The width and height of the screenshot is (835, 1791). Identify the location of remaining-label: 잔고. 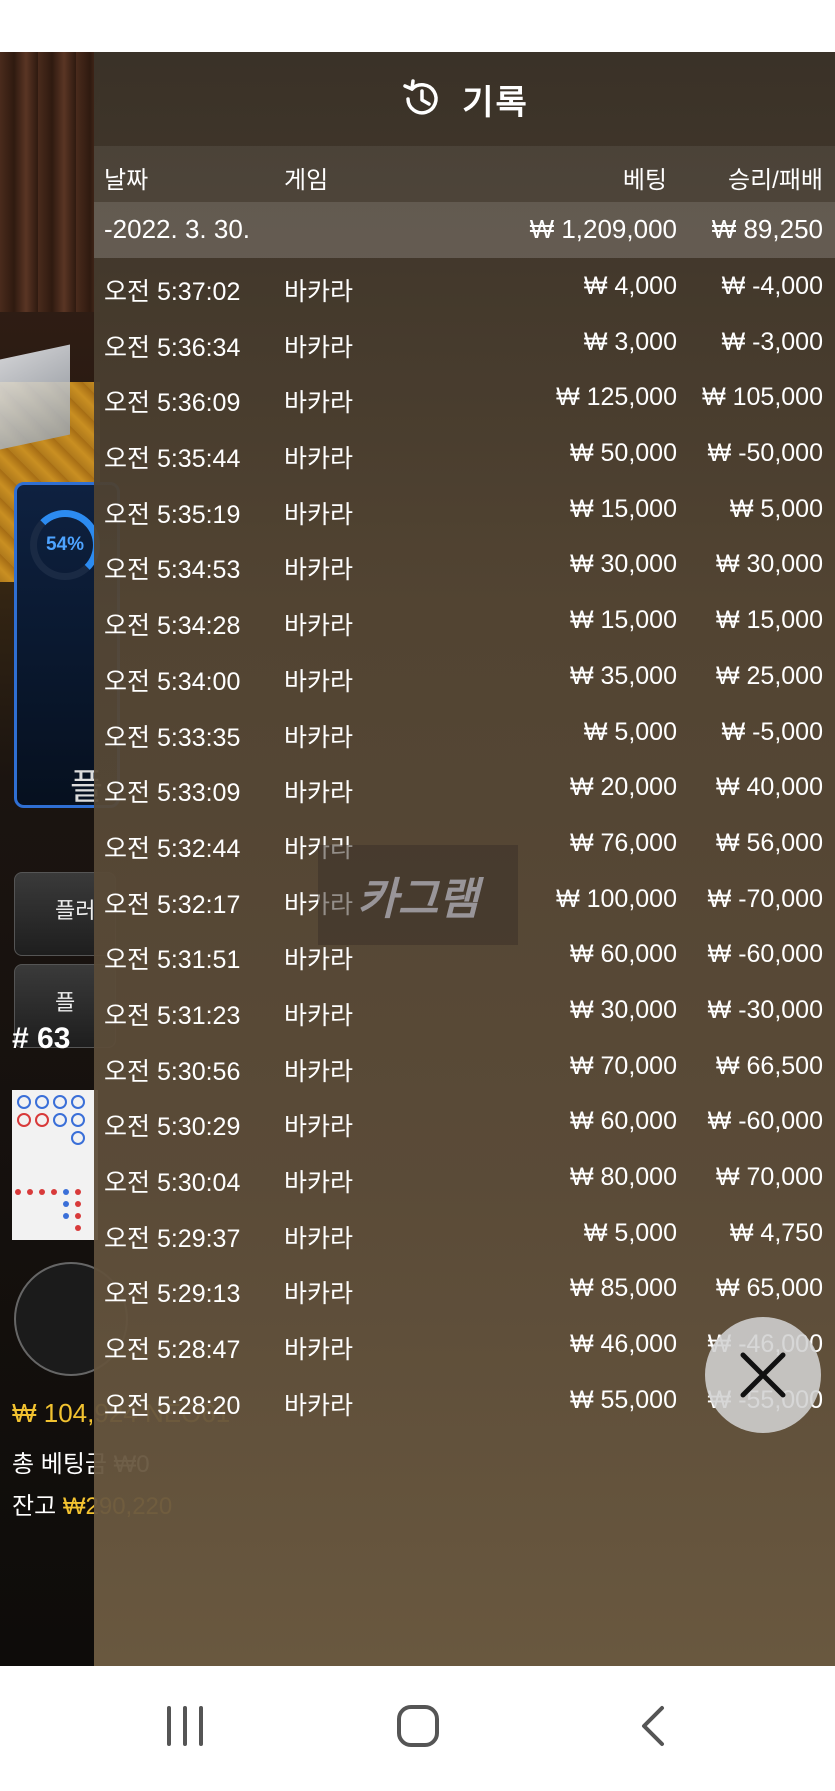
(34, 1506).